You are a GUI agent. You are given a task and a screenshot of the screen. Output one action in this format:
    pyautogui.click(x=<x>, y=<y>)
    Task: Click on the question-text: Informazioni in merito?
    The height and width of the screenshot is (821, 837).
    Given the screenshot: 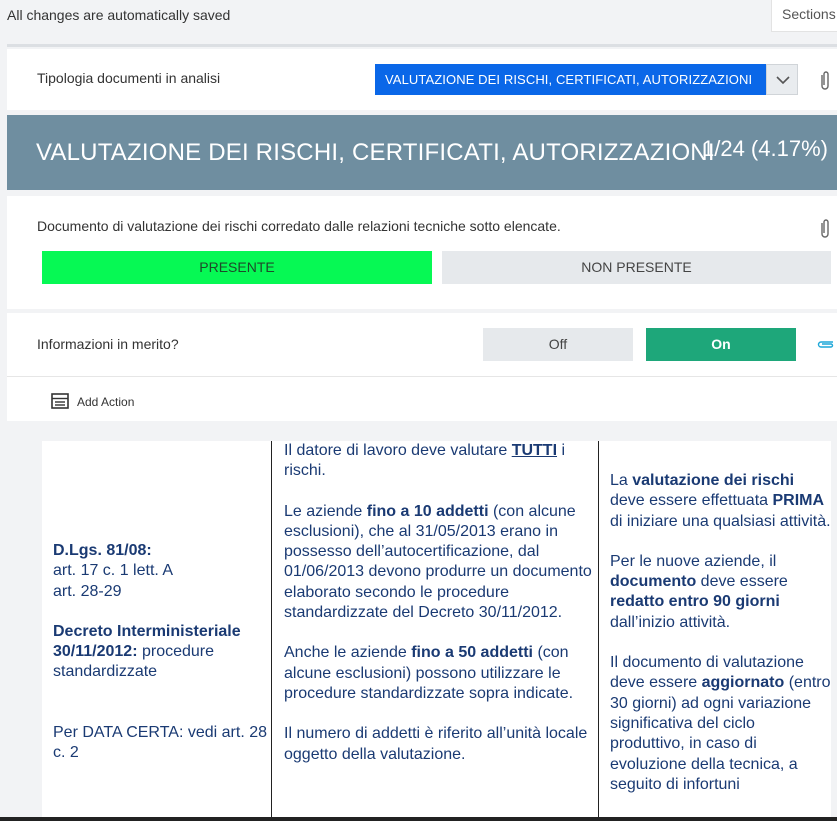 What is the action you would take?
    pyautogui.click(x=108, y=344)
    